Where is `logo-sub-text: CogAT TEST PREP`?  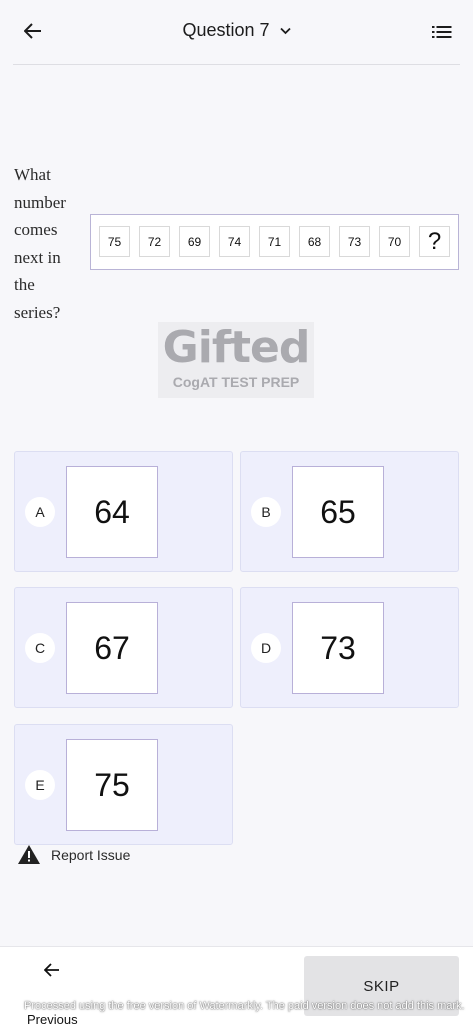
logo-sub-text: CogAT TEST PREP is located at coordinates (236, 382).